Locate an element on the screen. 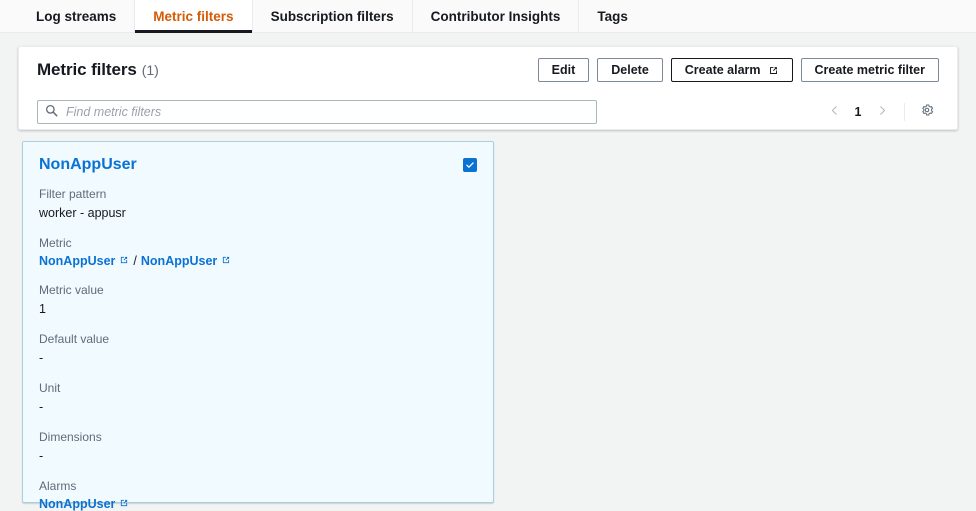 This screenshot has width=976, height=511. create-alarm-button: Create alarm is located at coordinates (731, 70).